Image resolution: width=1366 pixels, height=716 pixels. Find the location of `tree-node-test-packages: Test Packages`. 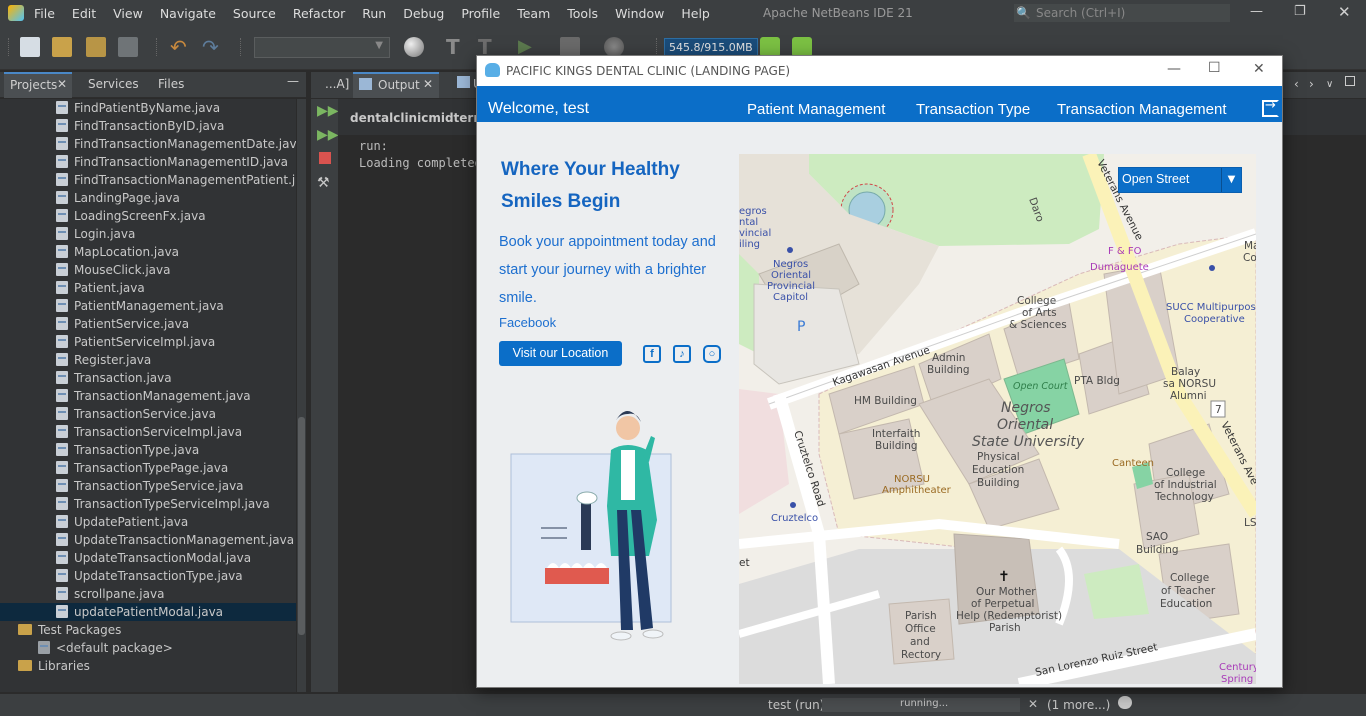

tree-node-test-packages: Test Packages is located at coordinates (148, 630).